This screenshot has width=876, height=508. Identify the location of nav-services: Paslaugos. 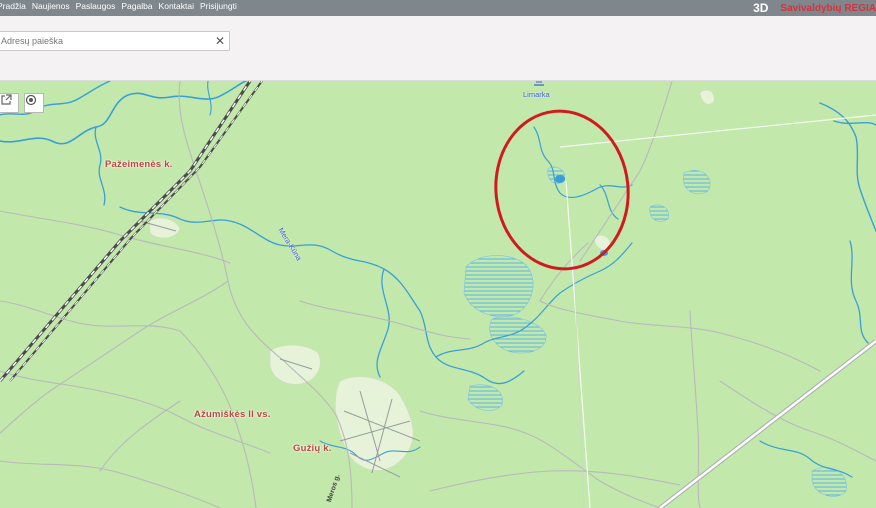
(96, 8).